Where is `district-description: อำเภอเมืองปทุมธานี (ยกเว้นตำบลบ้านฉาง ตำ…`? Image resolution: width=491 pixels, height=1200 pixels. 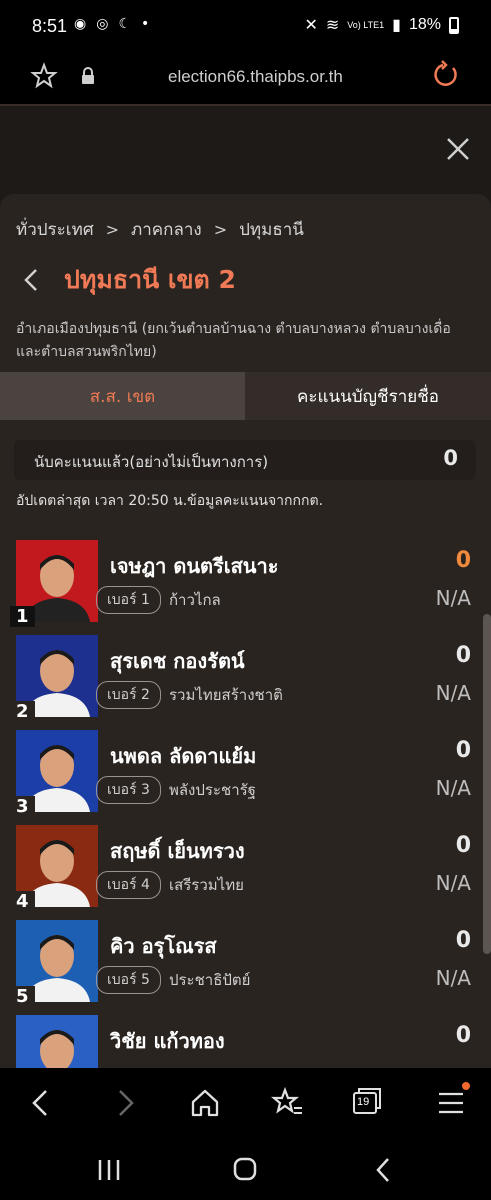 district-description: อำเภอเมืองปทุมธานี (ยกเว้นตำบลบ้านฉาง ตำ… is located at coordinates (233, 340).